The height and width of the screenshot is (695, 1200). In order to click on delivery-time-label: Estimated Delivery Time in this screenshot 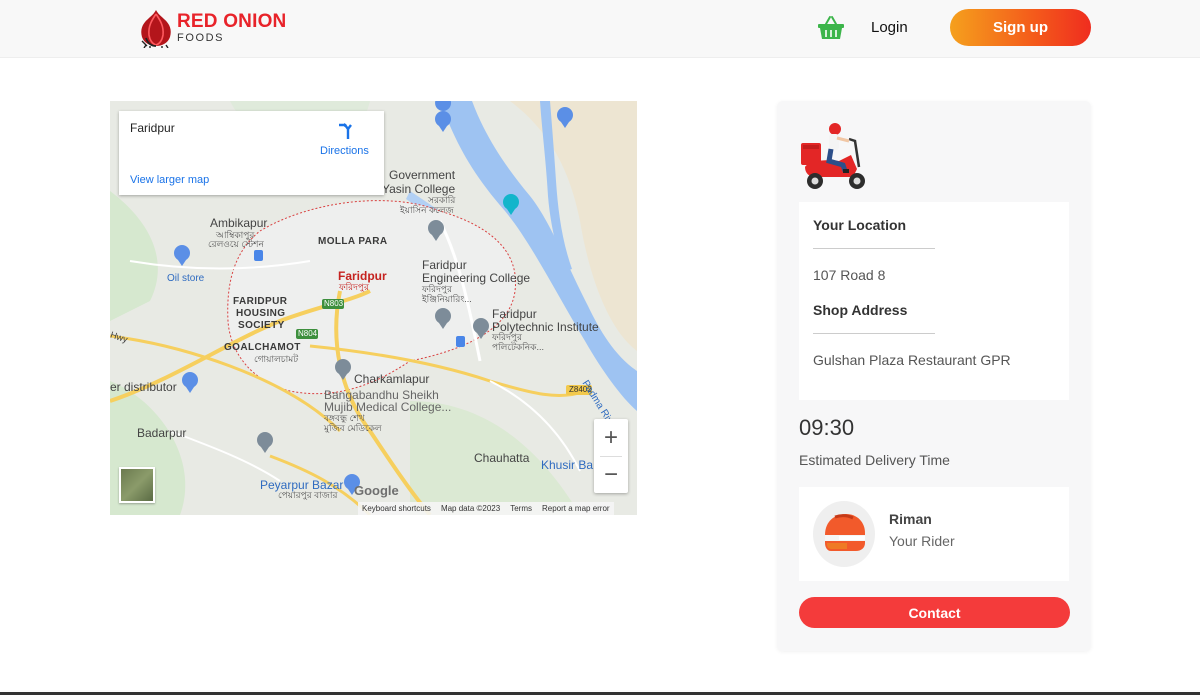, I will do `click(874, 460)`.